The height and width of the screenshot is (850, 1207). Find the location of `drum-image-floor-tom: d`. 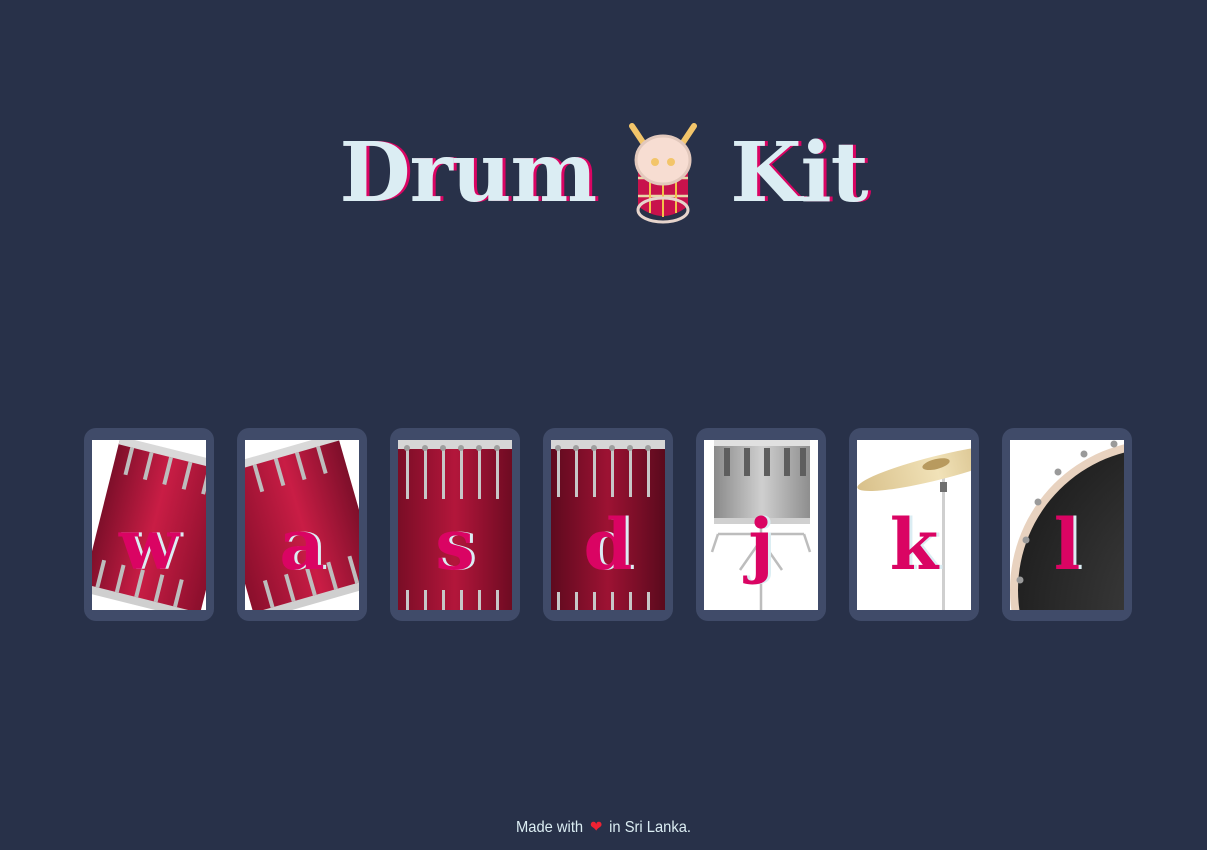

drum-image-floor-tom: d is located at coordinates (608, 524).